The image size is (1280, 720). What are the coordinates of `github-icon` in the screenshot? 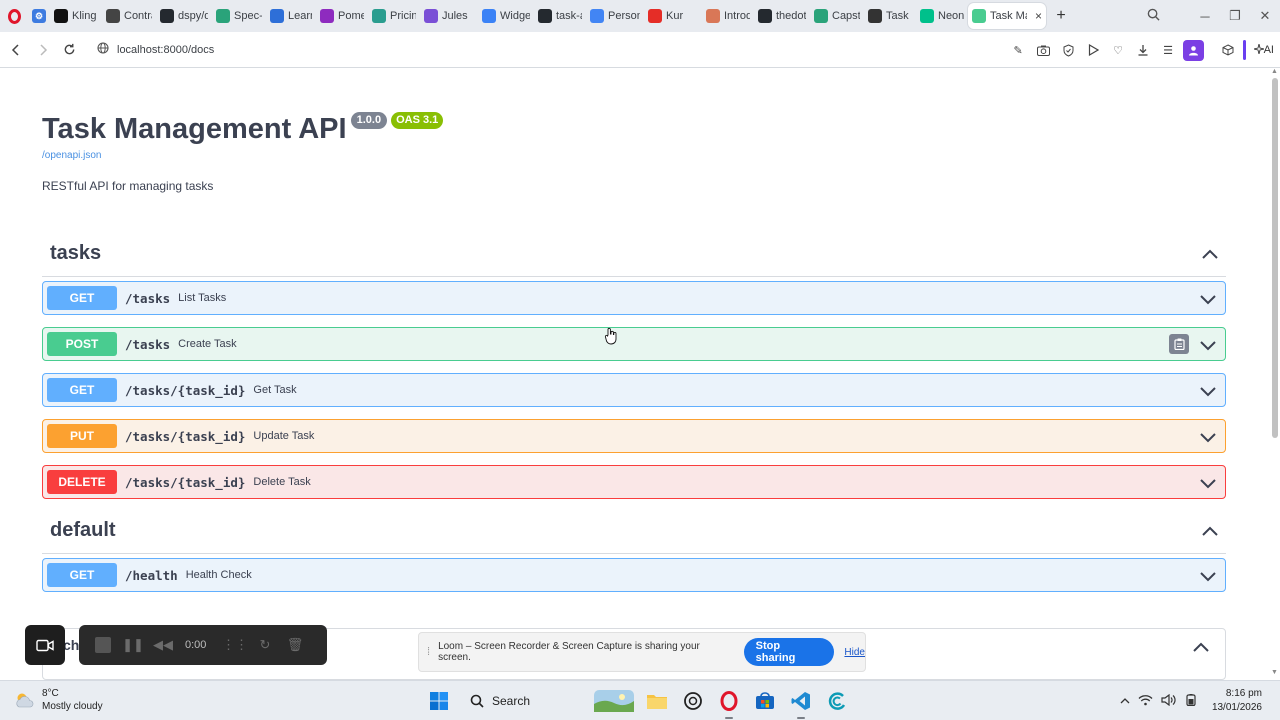 It's located at (765, 16).